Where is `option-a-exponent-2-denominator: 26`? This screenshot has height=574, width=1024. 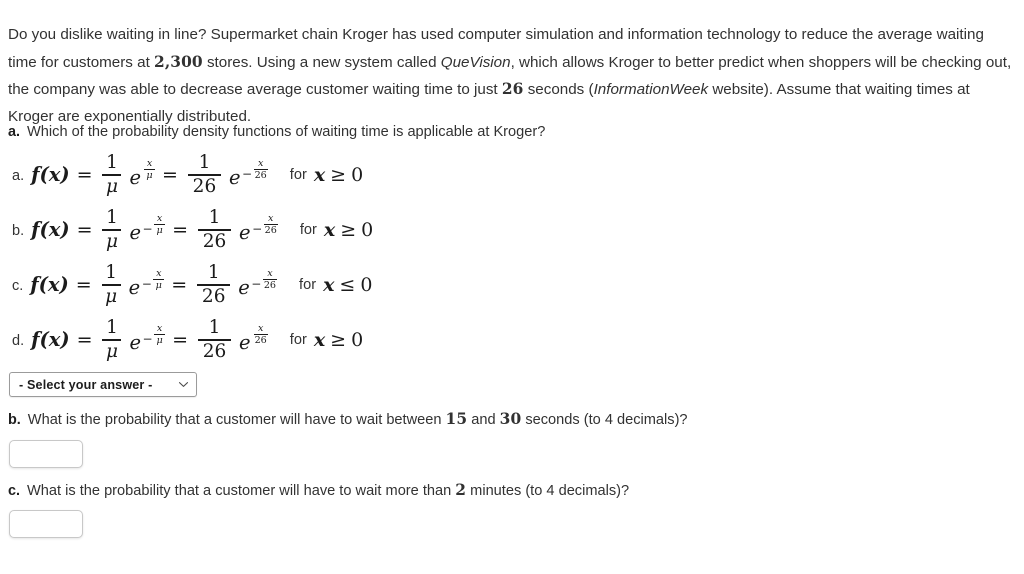
option-a-exponent-2-denominator: 26 is located at coordinates (260, 176).